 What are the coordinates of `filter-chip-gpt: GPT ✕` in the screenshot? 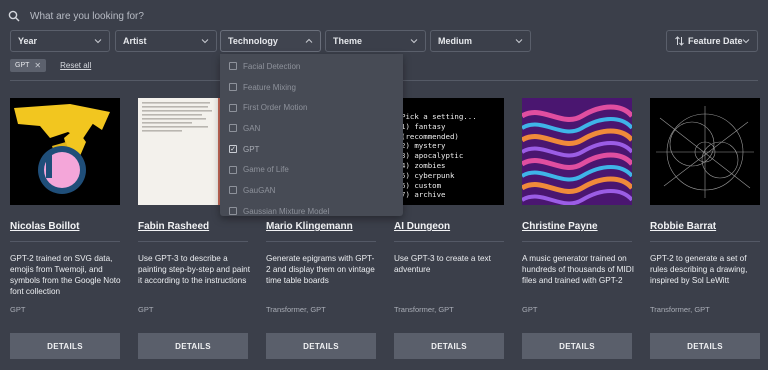 It's located at (28, 65).